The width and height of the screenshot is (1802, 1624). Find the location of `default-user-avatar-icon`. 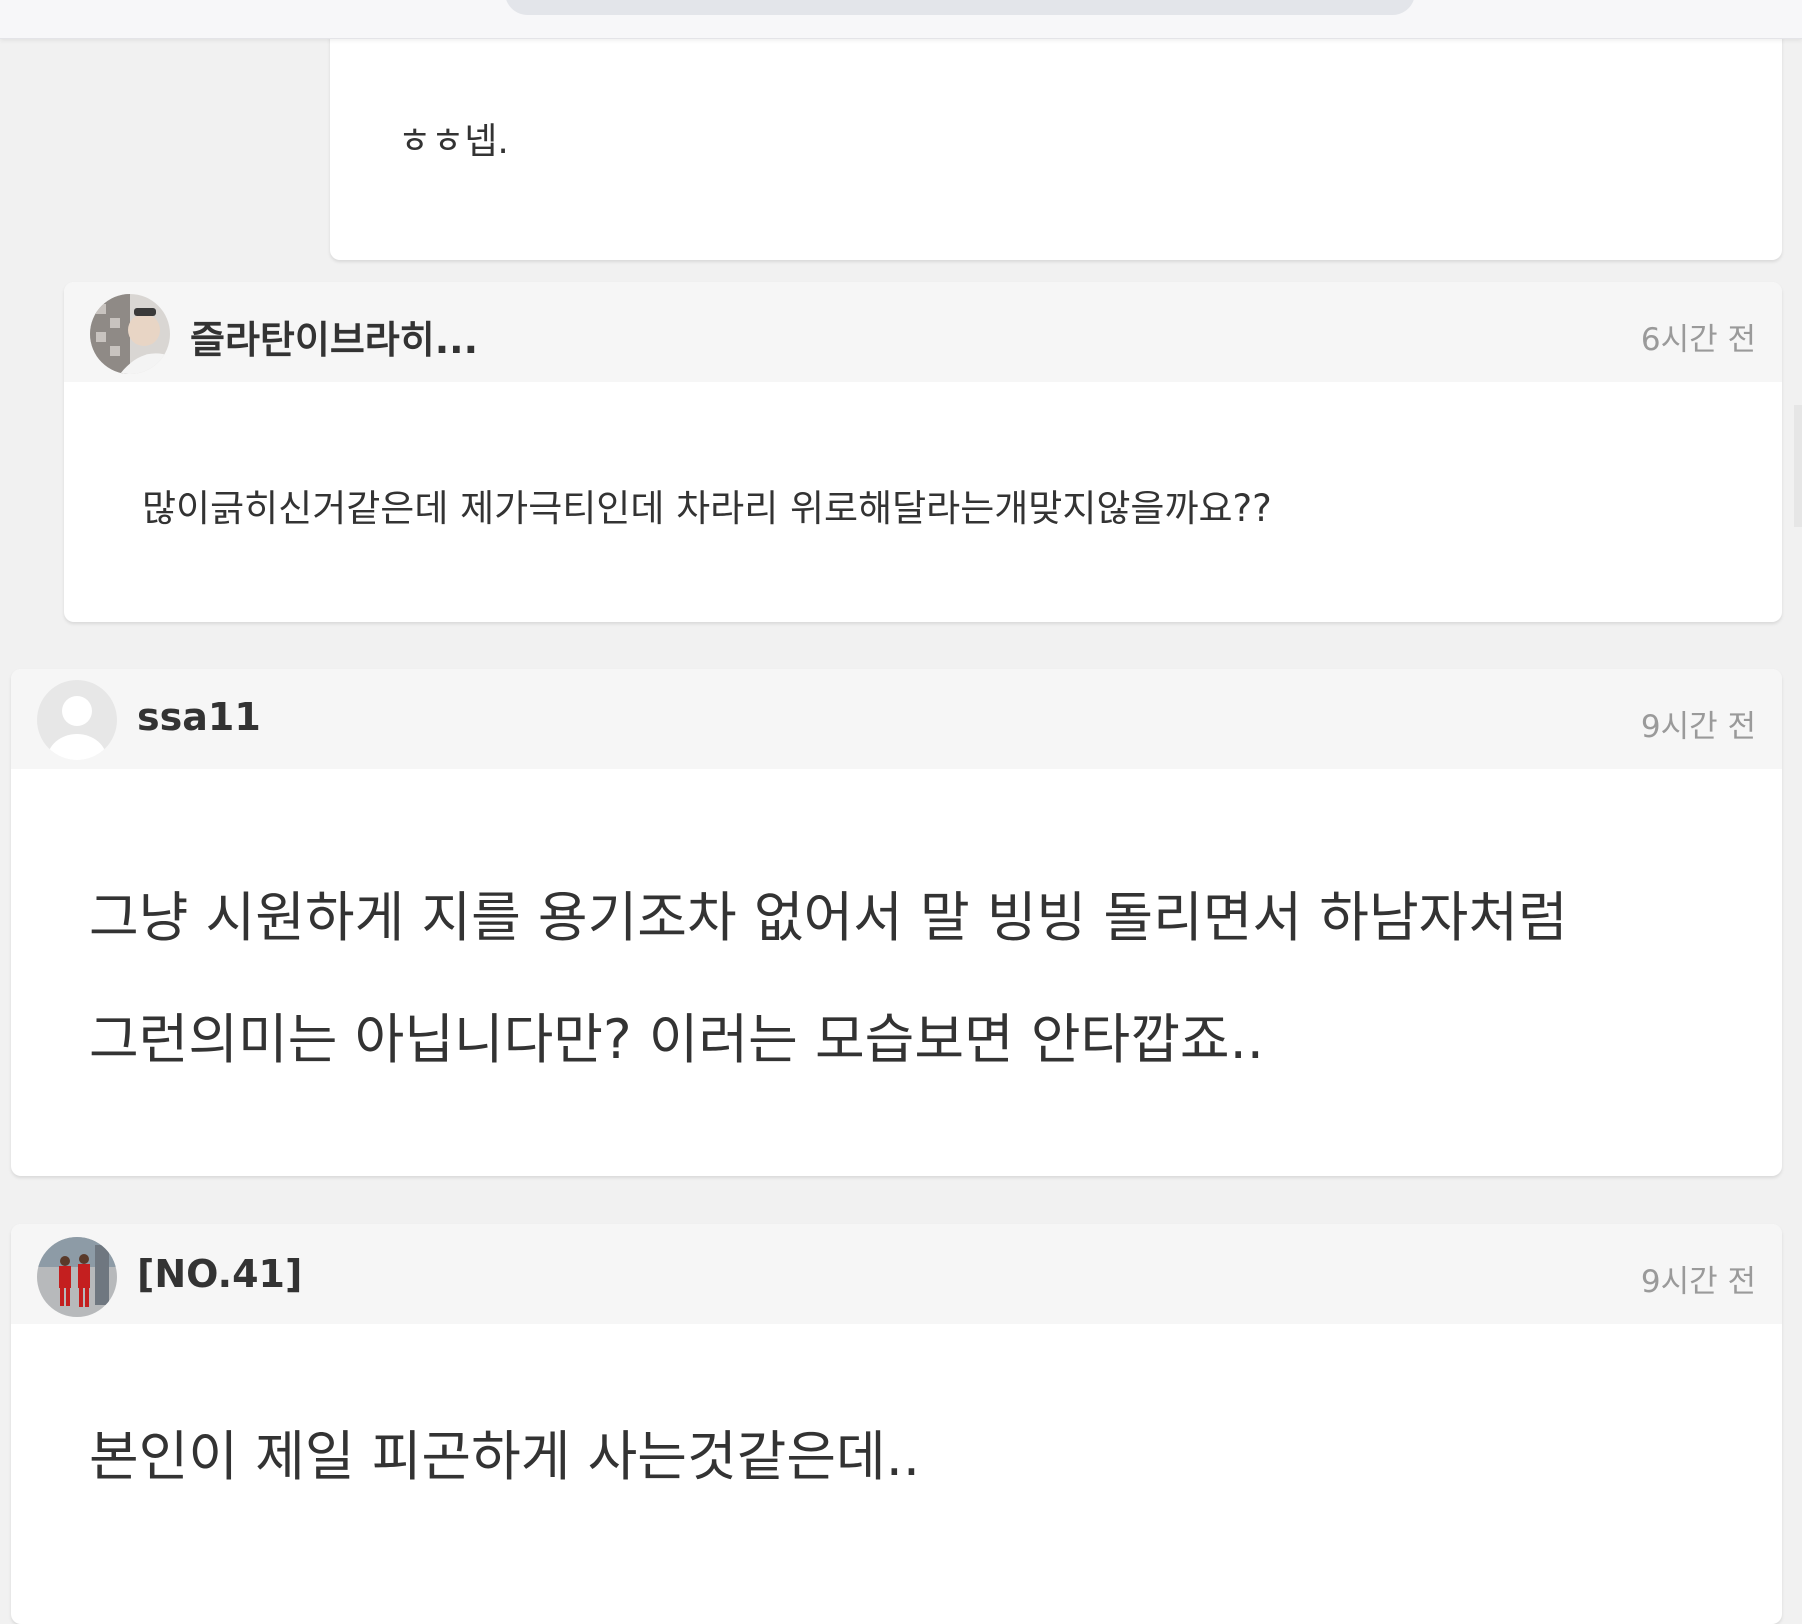

default-user-avatar-icon is located at coordinates (77, 720).